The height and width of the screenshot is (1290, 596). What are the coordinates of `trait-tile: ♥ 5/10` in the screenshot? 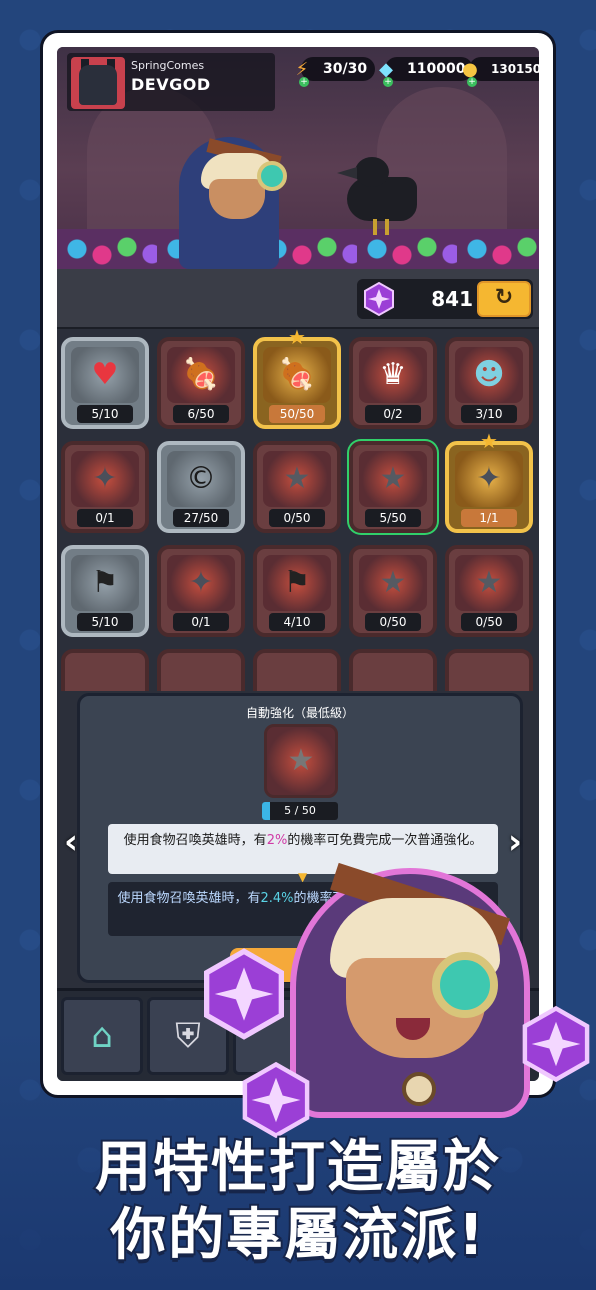 It's located at (105, 383).